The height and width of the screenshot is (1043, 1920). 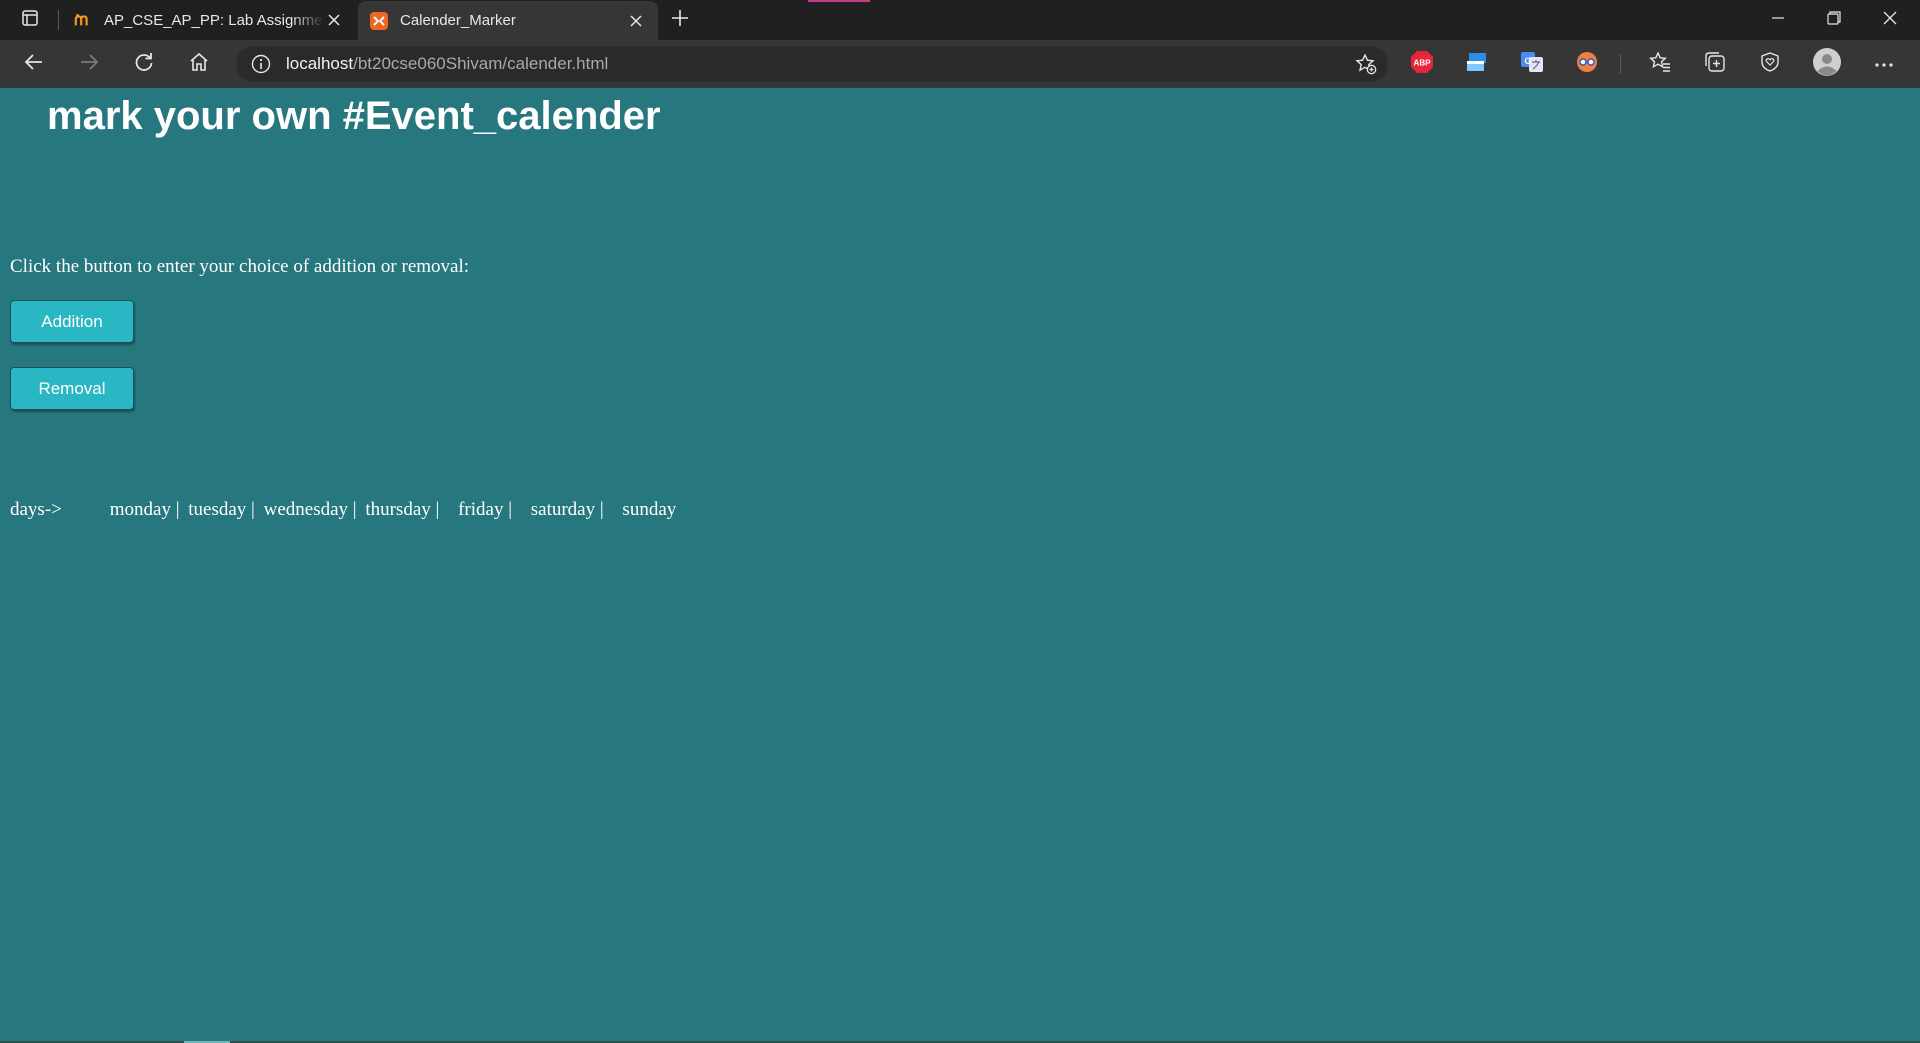 What do you see at coordinates (379, 20) in the screenshot?
I see `xampp-icon` at bounding box center [379, 20].